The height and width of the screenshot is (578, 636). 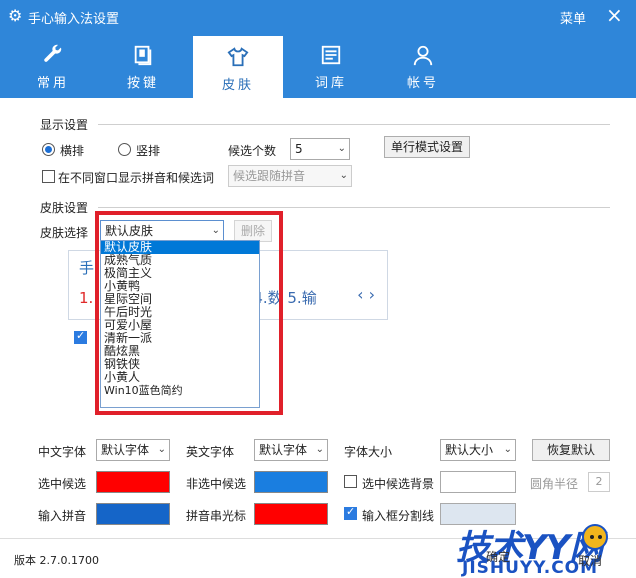 What do you see at coordinates (64, 233) in the screenshot?
I see `skin-select-label: 皮肤选择` at bounding box center [64, 233].